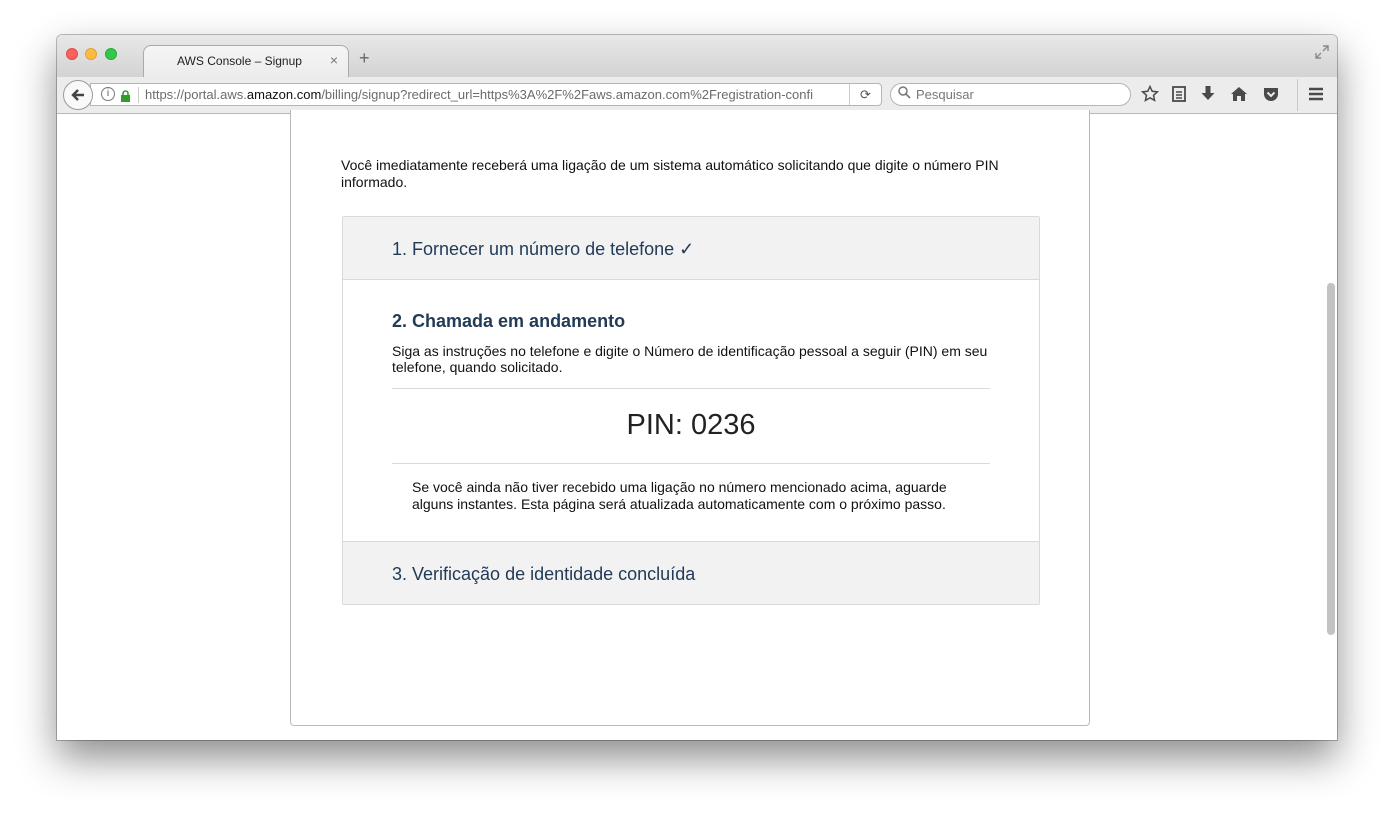 The image size is (1394, 819). I want to click on divider-top, so click(691, 388).